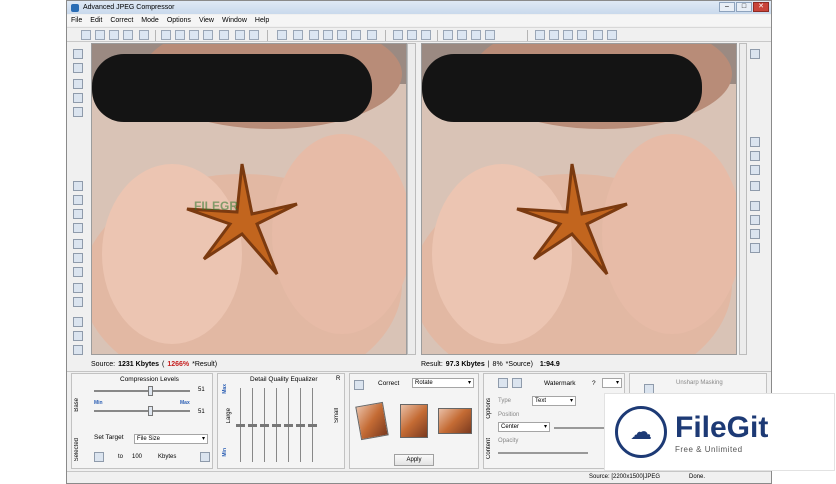  Describe the element at coordinates (598, 35) in the screenshot. I see `layout-5-icon` at that location.